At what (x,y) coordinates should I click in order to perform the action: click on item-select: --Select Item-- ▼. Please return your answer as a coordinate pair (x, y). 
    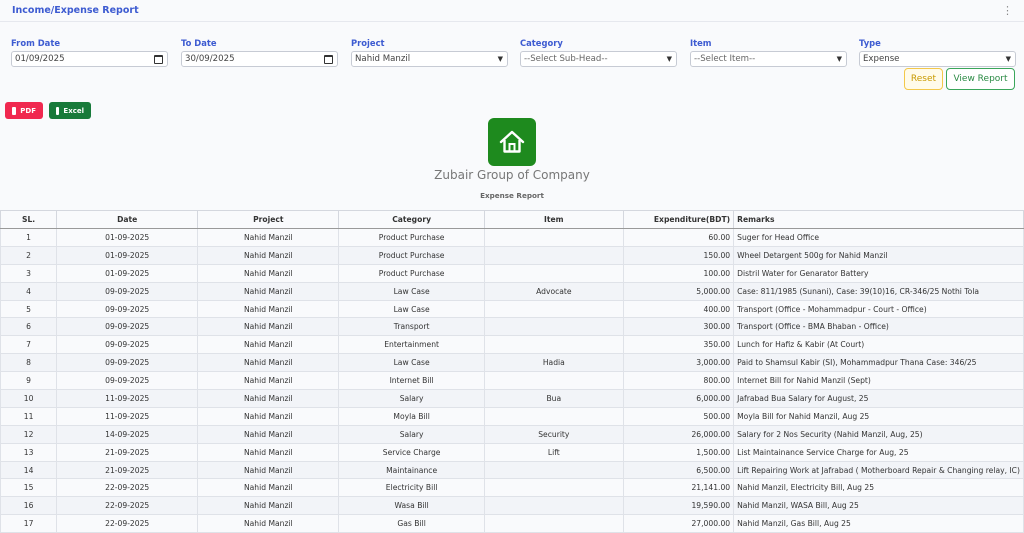
    Looking at the image, I should click on (768, 59).